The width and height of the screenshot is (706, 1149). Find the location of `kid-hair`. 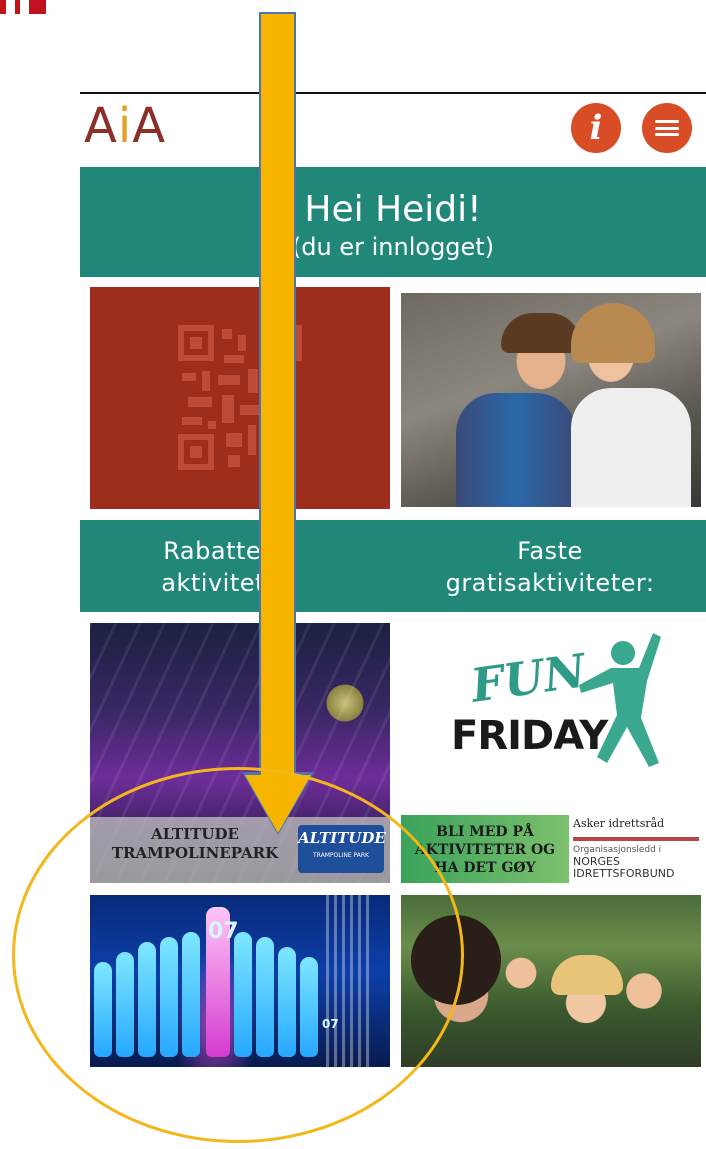

kid-hair is located at coordinates (587, 975).